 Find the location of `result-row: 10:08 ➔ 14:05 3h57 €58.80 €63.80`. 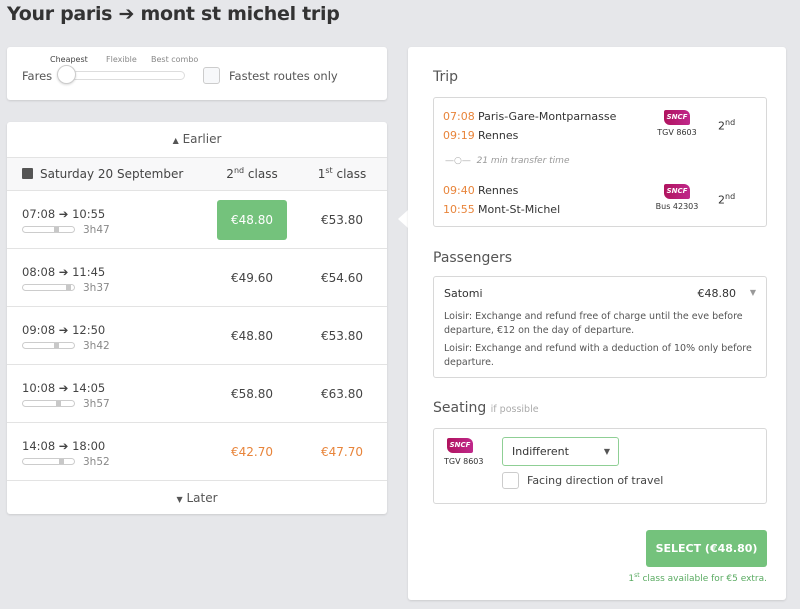

result-row: 10:08 ➔ 14:05 3h57 €58.80 €63.80 is located at coordinates (197, 393).